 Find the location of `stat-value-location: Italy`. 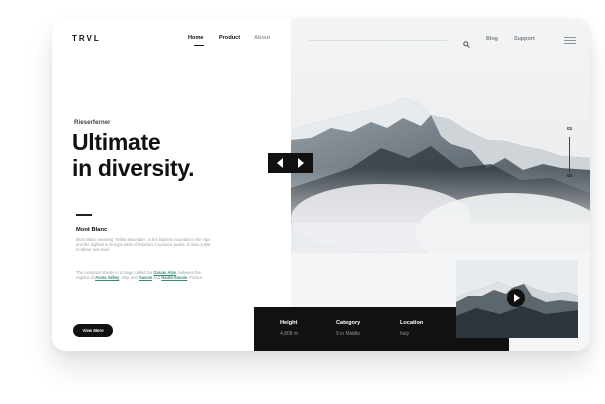

stat-value-location: Italy is located at coordinates (405, 334).